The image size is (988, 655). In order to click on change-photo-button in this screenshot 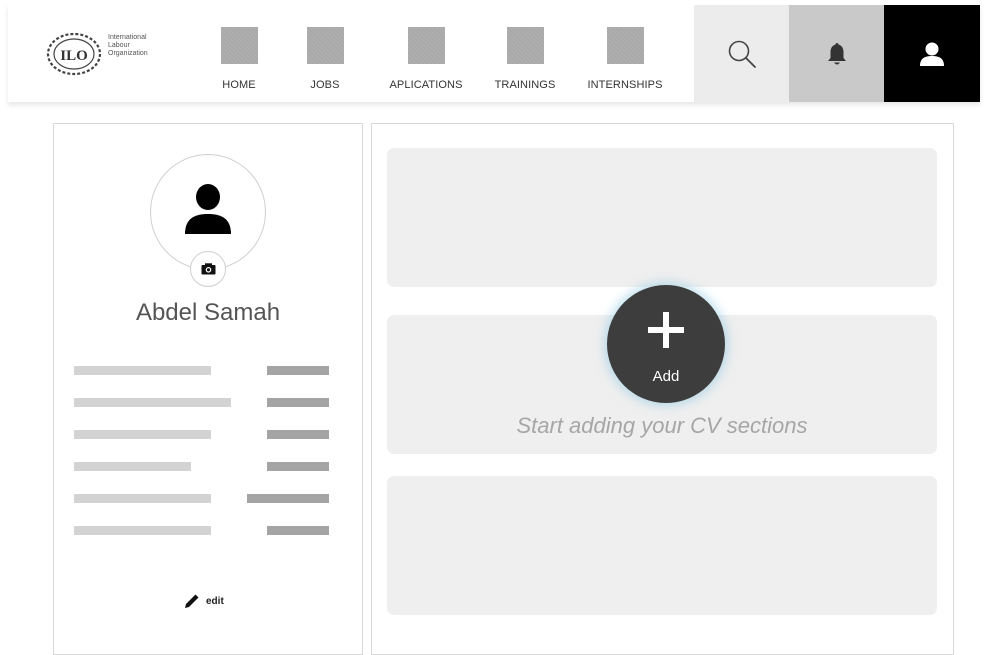, I will do `click(208, 269)`.